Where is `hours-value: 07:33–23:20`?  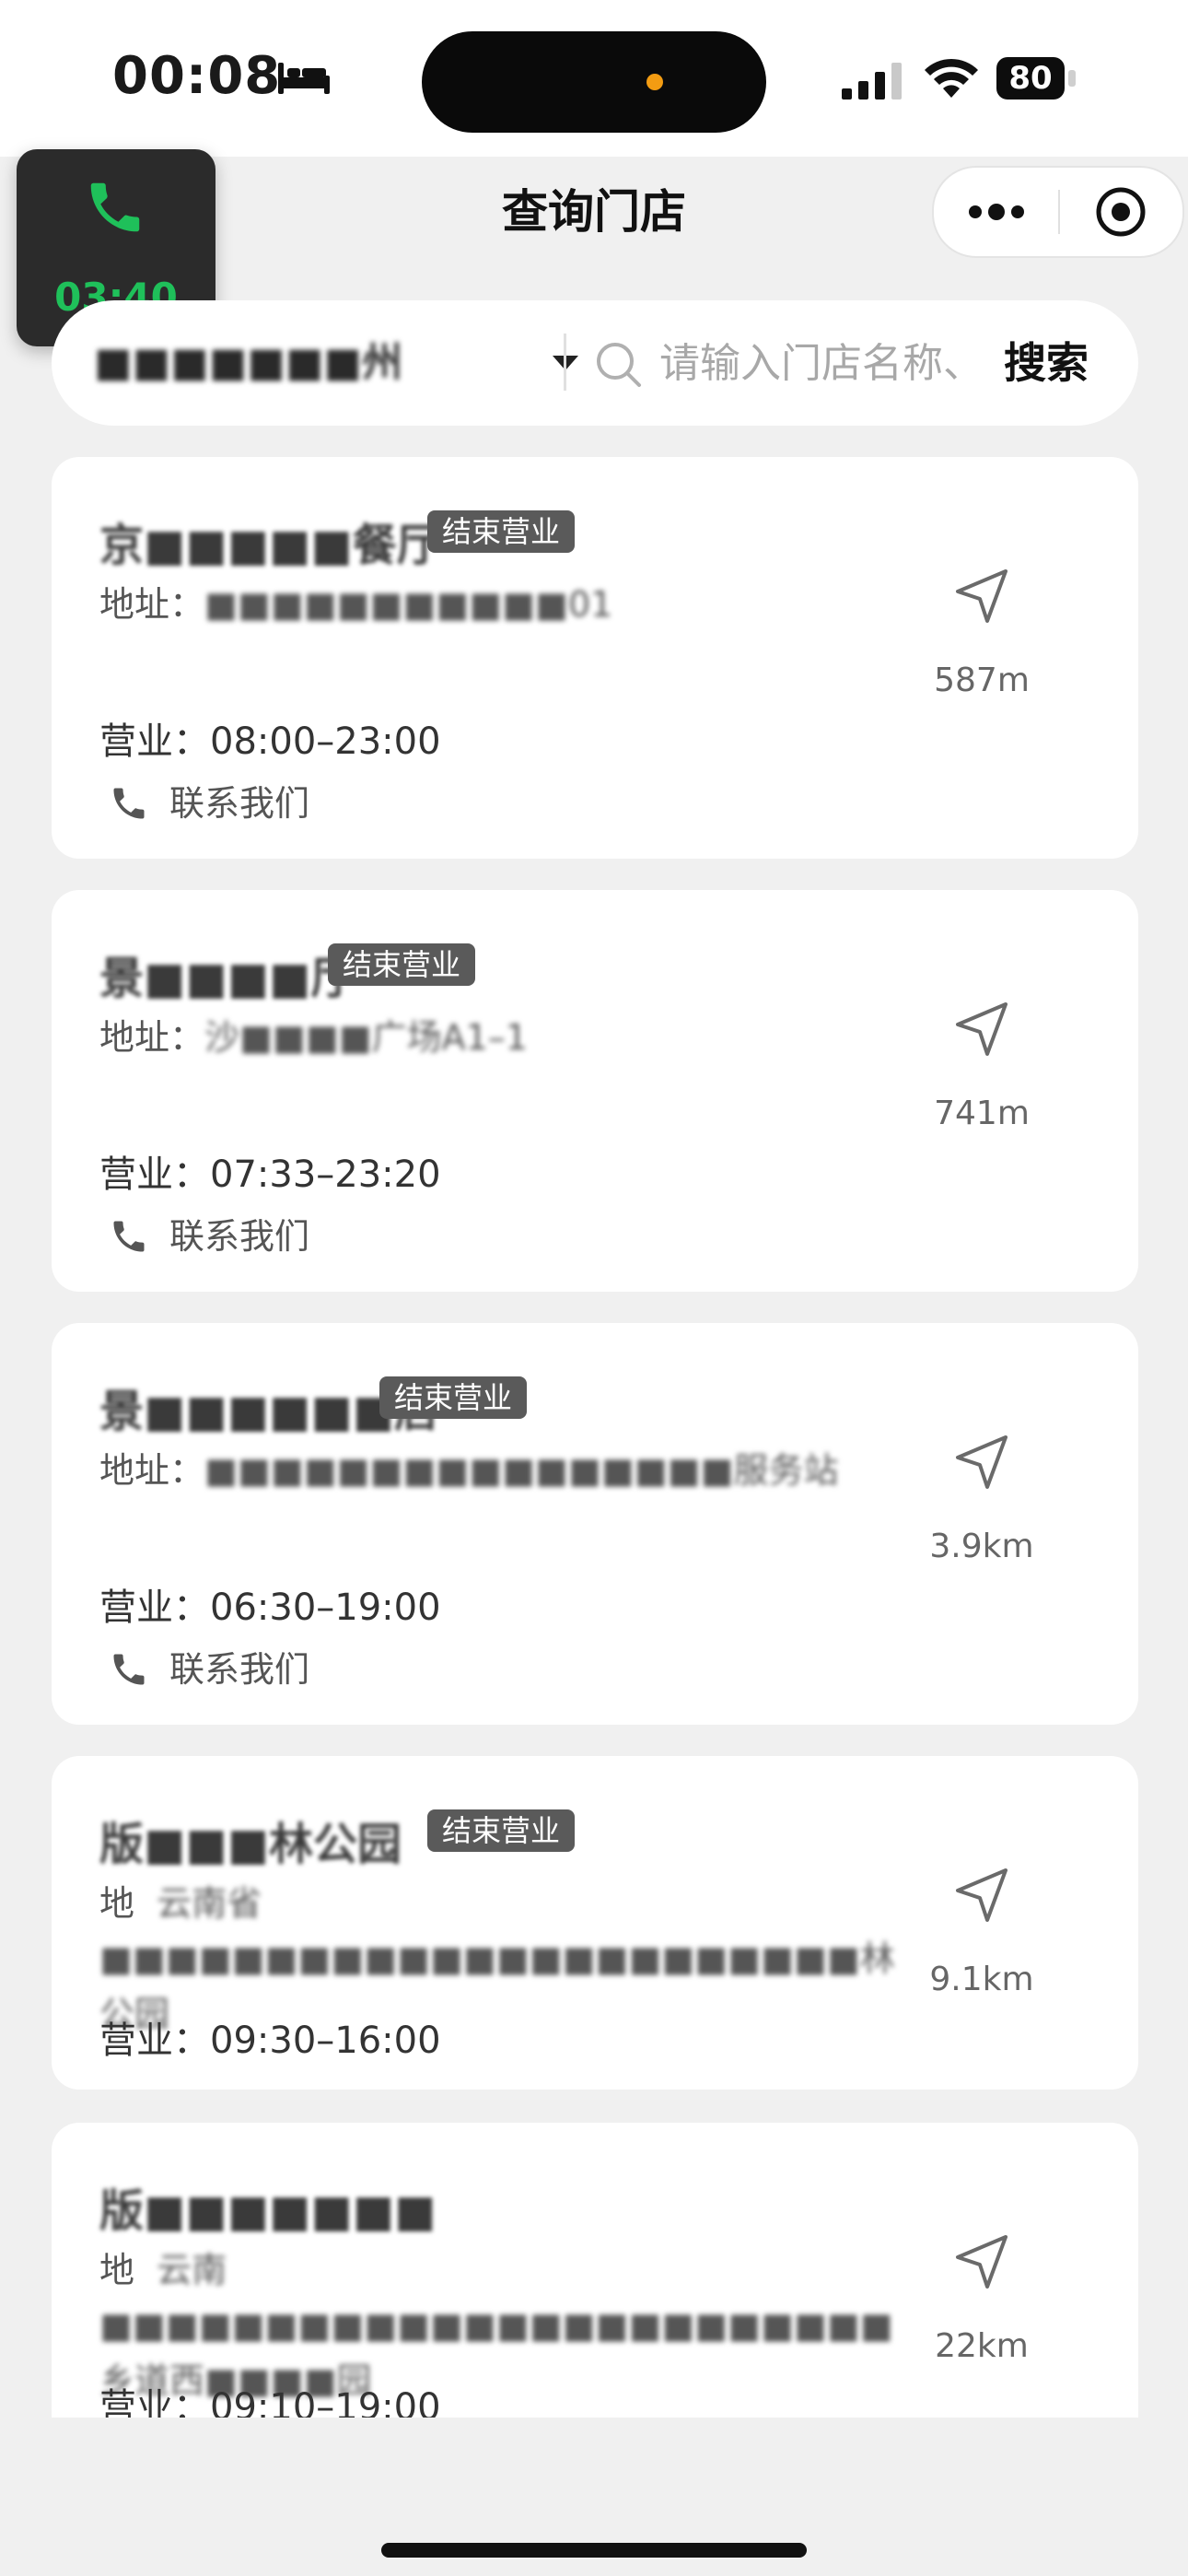 hours-value: 07:33–23:20 is located at coordinates (325, 1174).